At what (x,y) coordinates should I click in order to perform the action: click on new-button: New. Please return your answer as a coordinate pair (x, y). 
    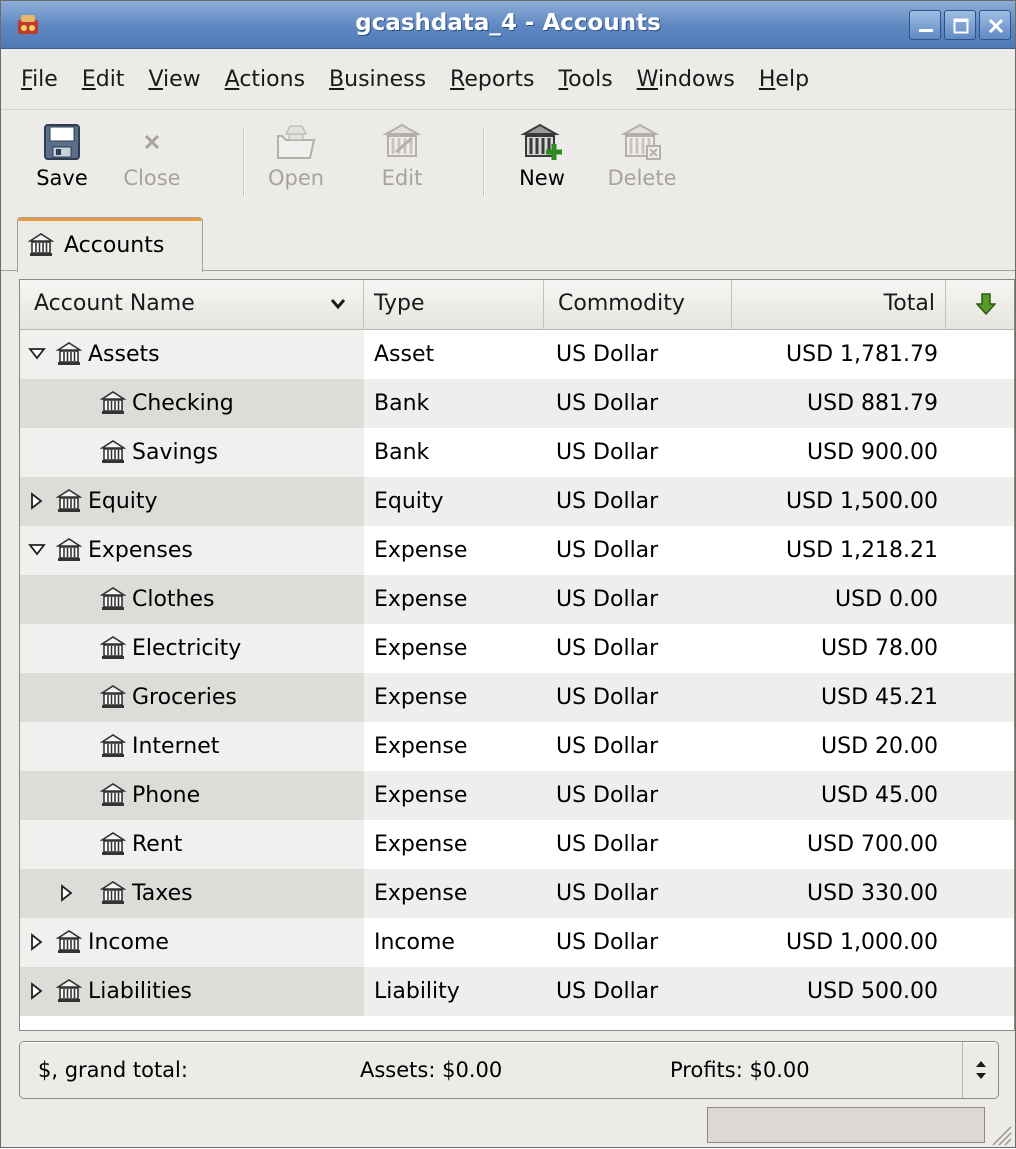
    Looking at the image, I should click on (542, 162).